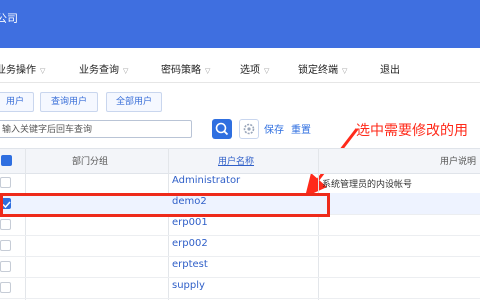 The width and height of the screenshot is (480, 300). I want to click on selection-highlight-box, so click(165, 205).